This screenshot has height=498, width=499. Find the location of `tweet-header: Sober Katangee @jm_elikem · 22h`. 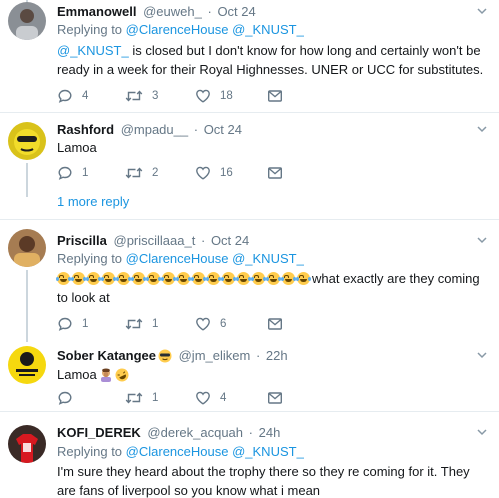

tweet-header: Sober Katangee @jm_elikem · 22h is located at coordinates (172, 355).